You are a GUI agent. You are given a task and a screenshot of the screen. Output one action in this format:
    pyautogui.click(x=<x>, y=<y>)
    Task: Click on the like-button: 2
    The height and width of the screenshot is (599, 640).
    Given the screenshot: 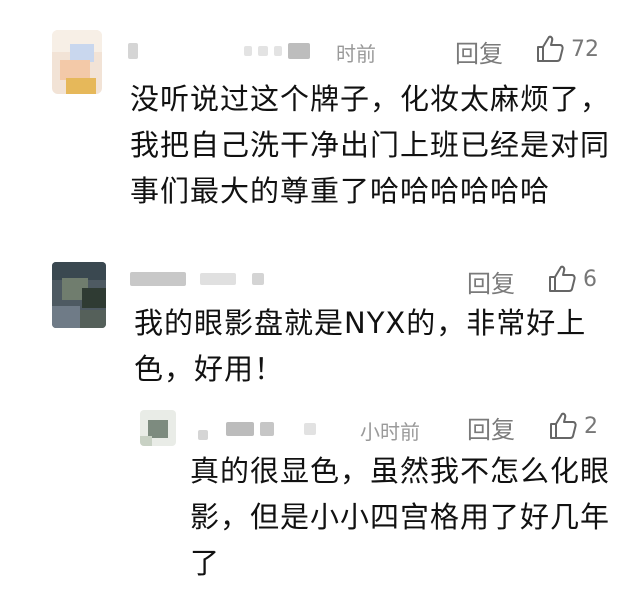 What is the action you would take?
    pyautogui.click(x=573, y=426)
    